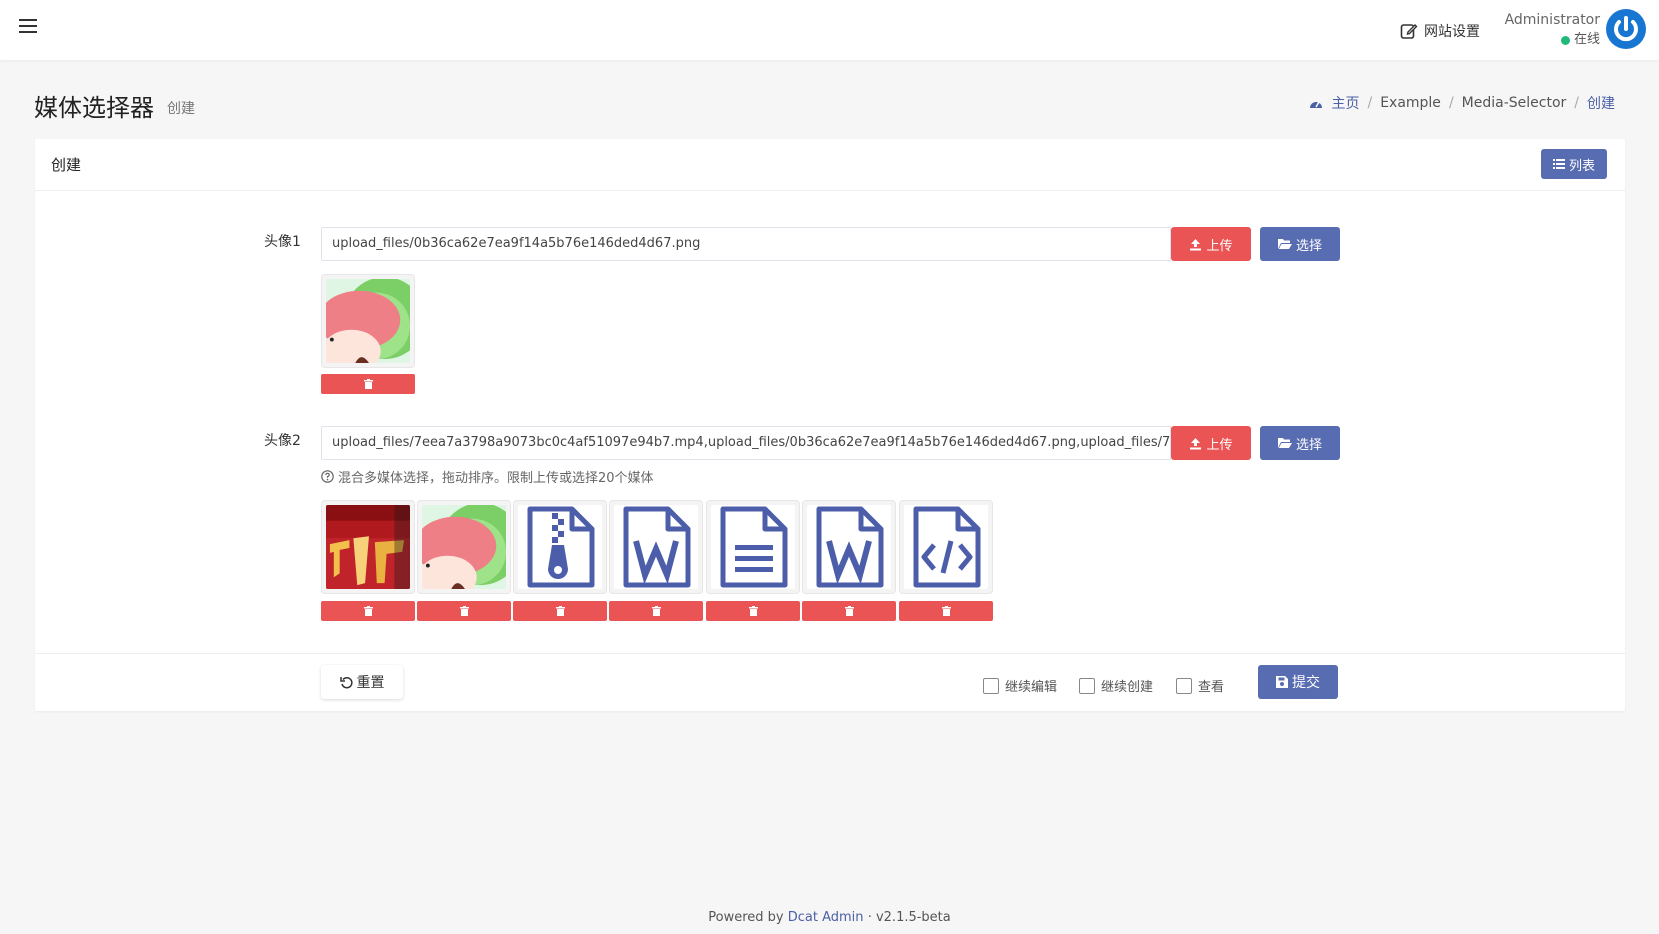 Image resolution: width=1659 pixels, height=934 pixels. I want to click on page-title: 媒体选择器, so click(94, 108).